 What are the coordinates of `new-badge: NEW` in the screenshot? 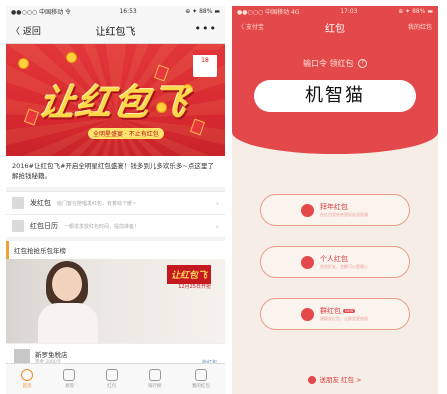 It's located at (349, 311).